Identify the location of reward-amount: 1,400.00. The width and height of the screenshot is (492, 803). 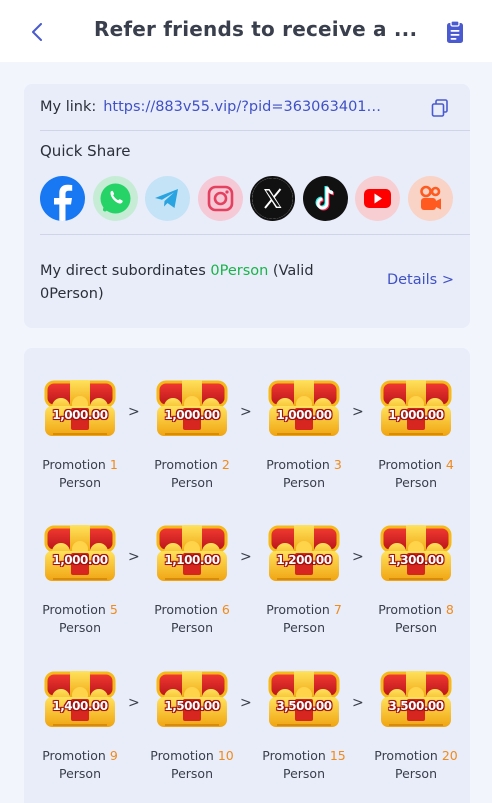
(80, 706).